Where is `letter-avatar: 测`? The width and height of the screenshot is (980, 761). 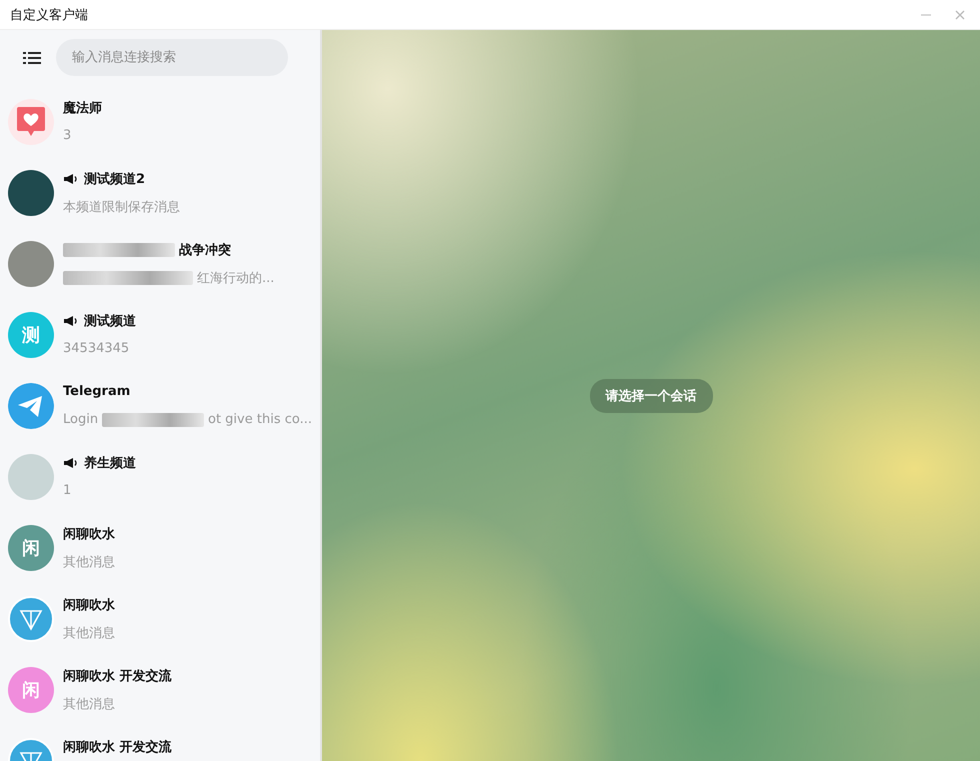
letter-avatar: 测 is located at coordinates (31, 335).